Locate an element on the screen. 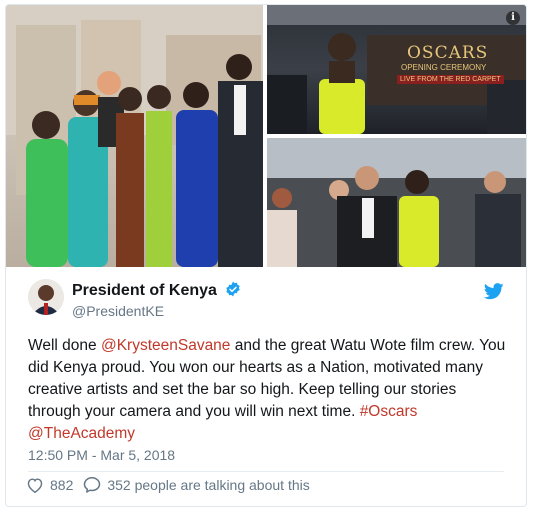  mention-link-theacademy: @TheAcademy is located at coordinates (81, 433).